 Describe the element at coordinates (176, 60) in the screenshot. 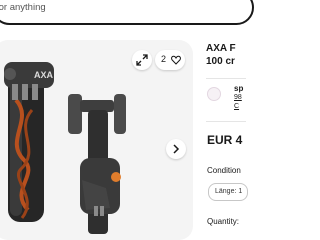

I see `heart-icon` at that location.